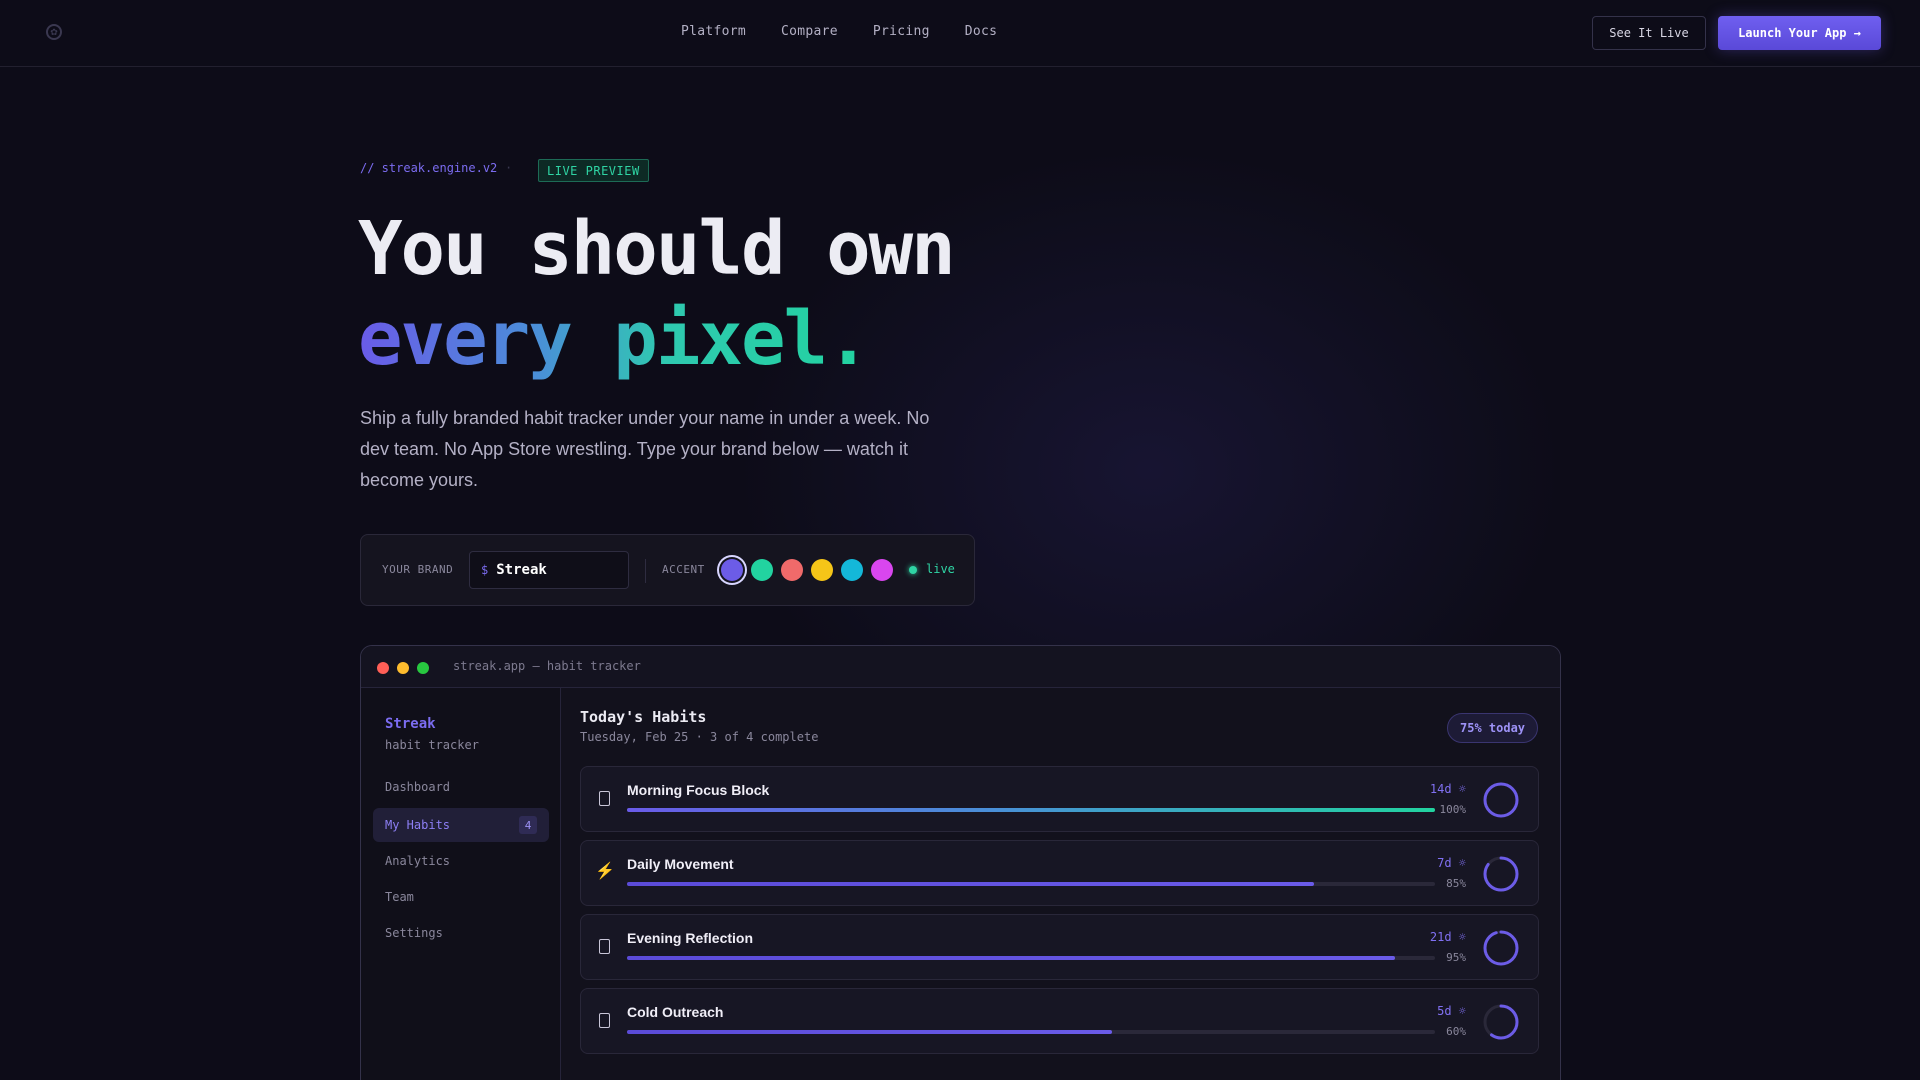 The image size is (1920, 1080). Describe the element at coordinates (1451, 863) in the screenshot. I see `habit-streak: 7d ☼` at that location.